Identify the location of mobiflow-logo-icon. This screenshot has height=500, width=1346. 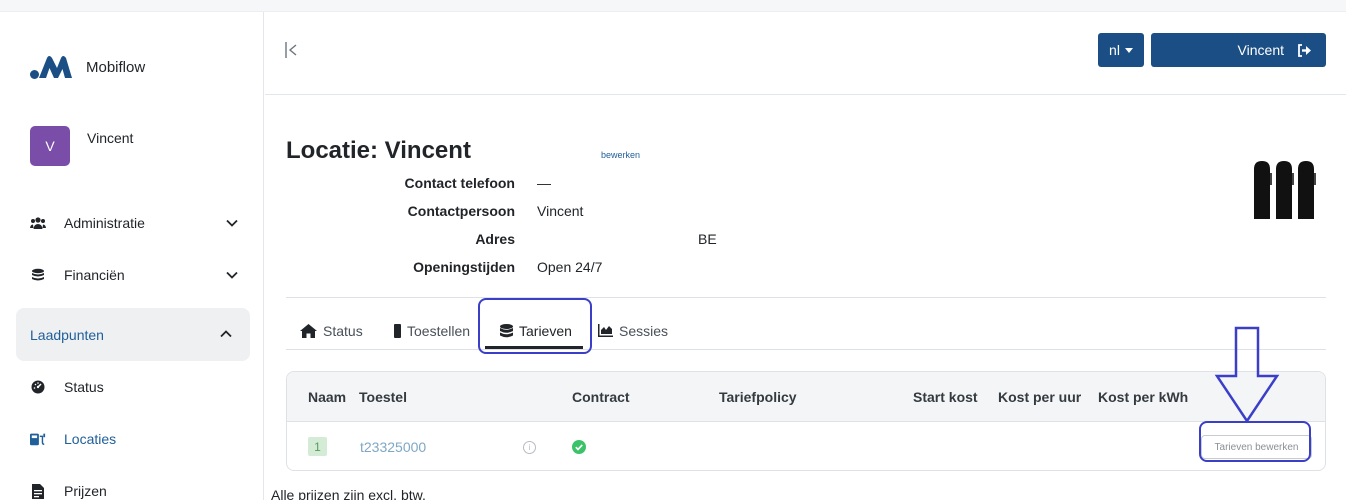
(51, 67).